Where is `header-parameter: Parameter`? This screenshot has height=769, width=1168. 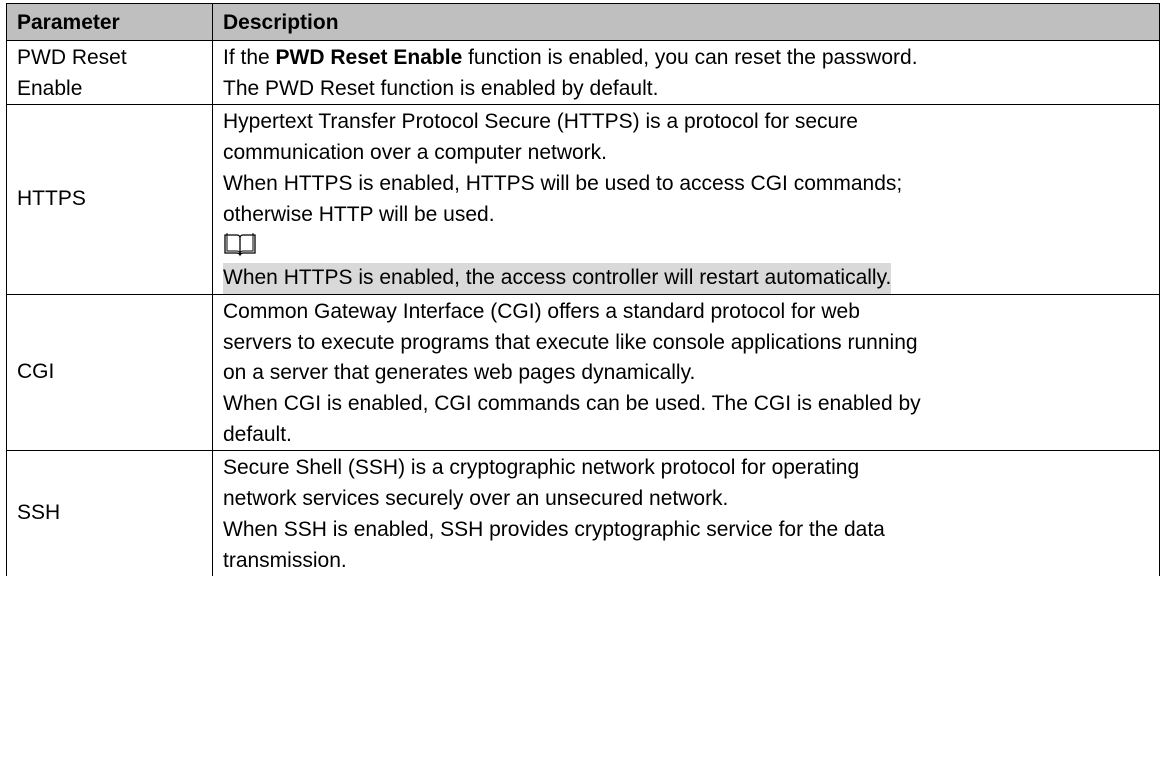
header-parameter: Parameter is located at coordinates (109, 22).